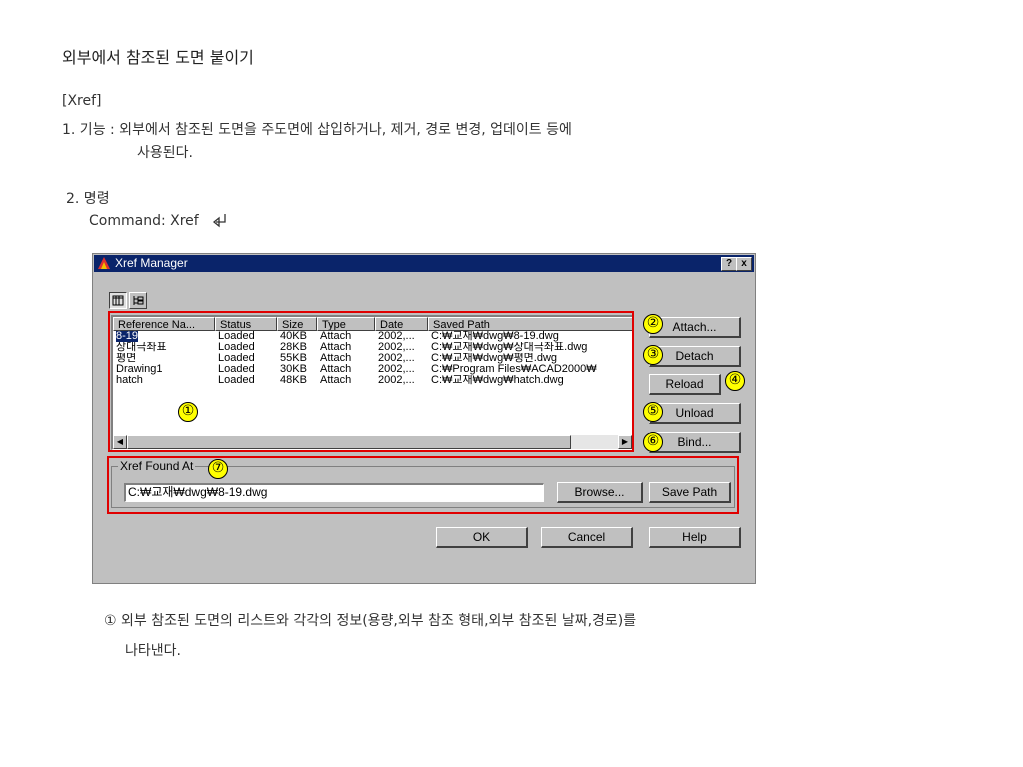 This screenshot has width=1023, height=767. I want to click on autocad-app-icon, so click(104, 263).